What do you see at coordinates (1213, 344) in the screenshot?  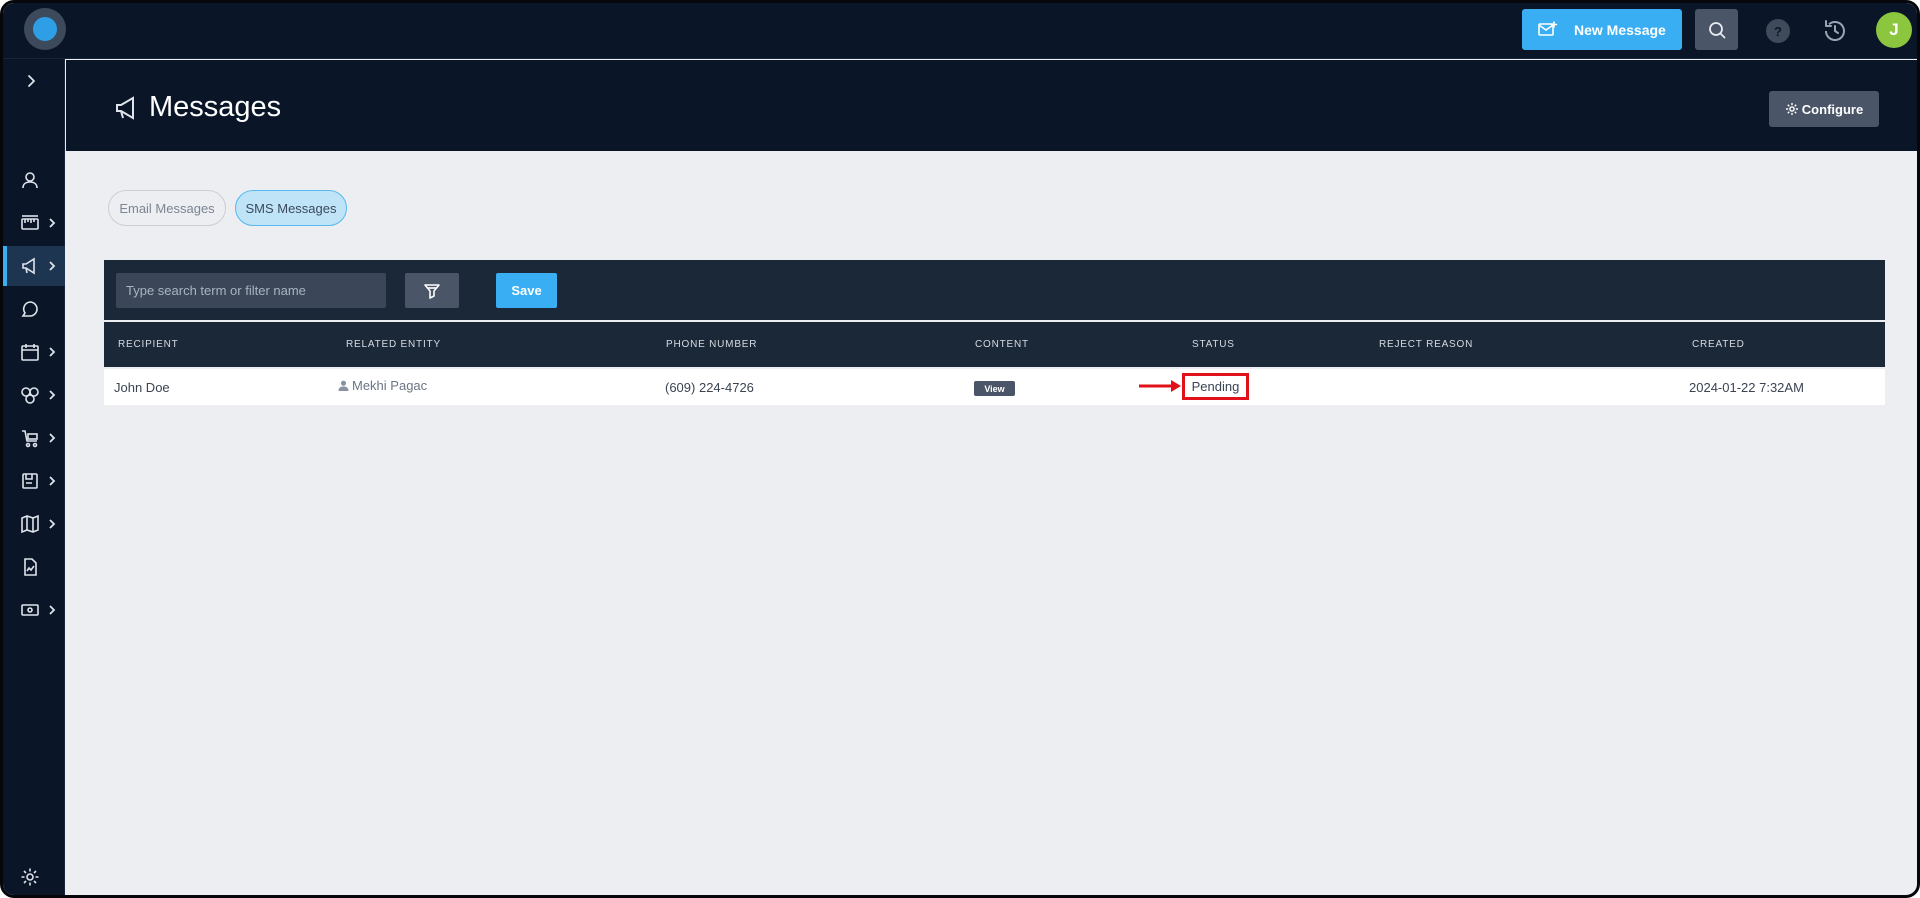 I see `column-header-status: STATUS` at bounding box center [1213, 344].